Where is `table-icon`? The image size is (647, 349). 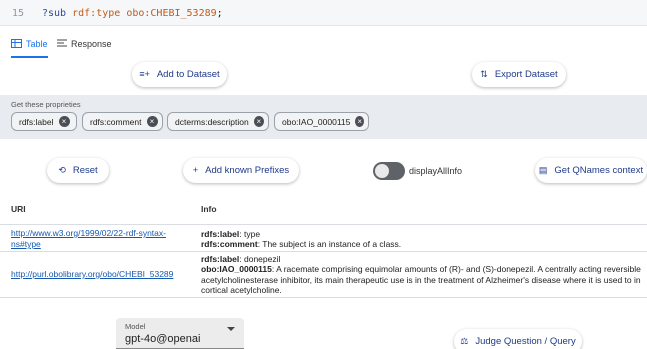
table-icon is located at coordinates (16, 44).